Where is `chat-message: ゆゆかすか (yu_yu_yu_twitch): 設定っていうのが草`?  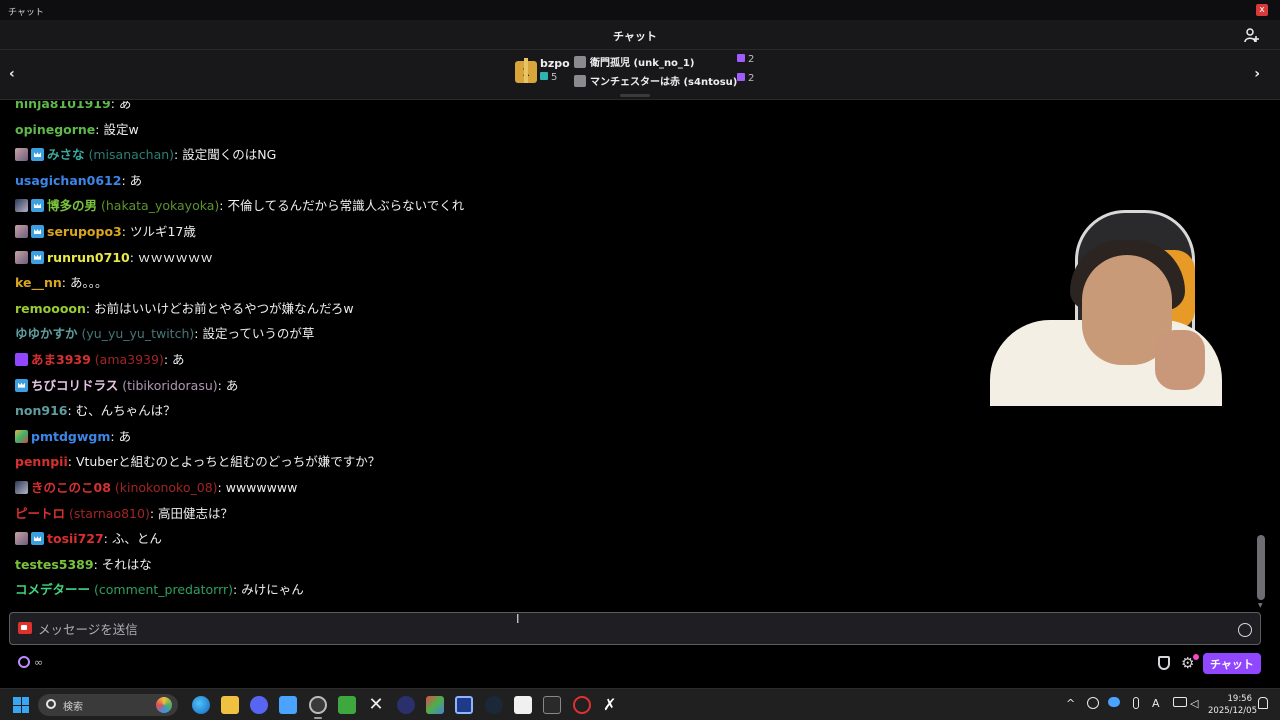
chat-message: ゆゆかすか (yu_yu_yu_twitch): 設定っていうのが草 is located at coordinates (164, 334).